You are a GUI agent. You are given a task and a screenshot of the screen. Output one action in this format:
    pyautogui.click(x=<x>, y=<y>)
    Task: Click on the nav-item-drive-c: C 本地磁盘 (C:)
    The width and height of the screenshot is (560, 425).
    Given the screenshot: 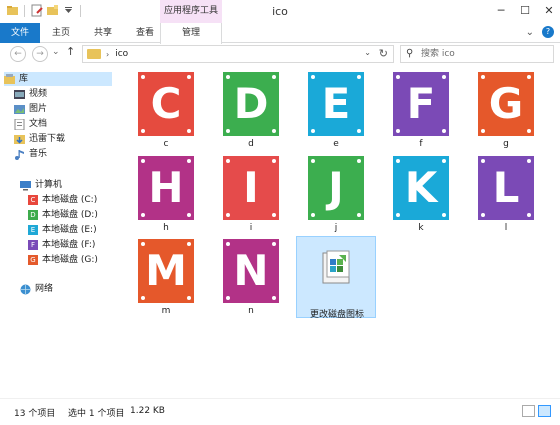 What is the action you would take?
    pyautogui.click(x=62, y=200)
    